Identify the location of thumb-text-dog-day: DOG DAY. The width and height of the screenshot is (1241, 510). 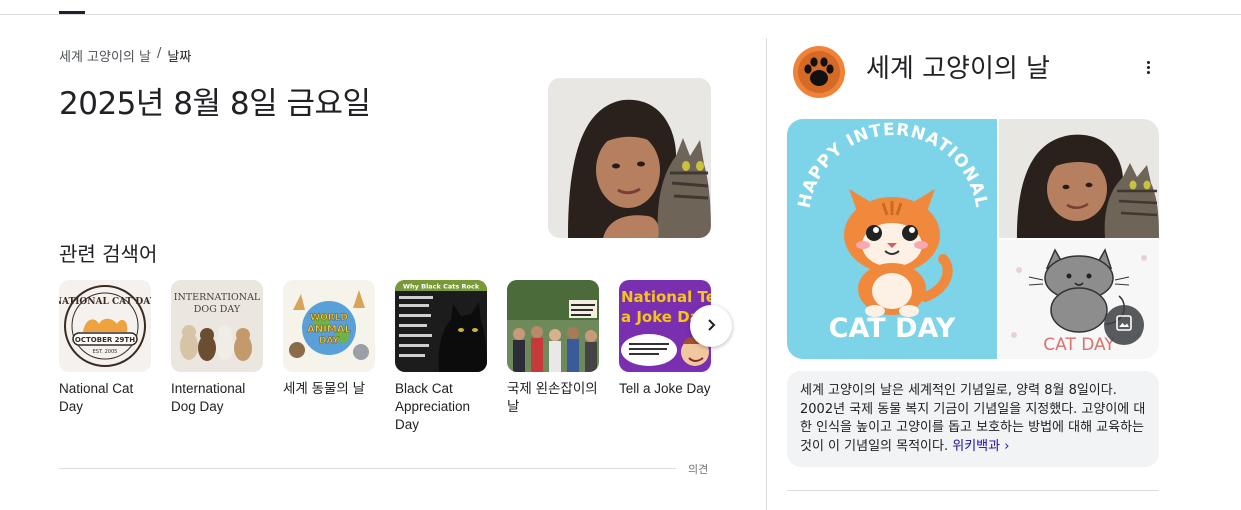
(217, 309).